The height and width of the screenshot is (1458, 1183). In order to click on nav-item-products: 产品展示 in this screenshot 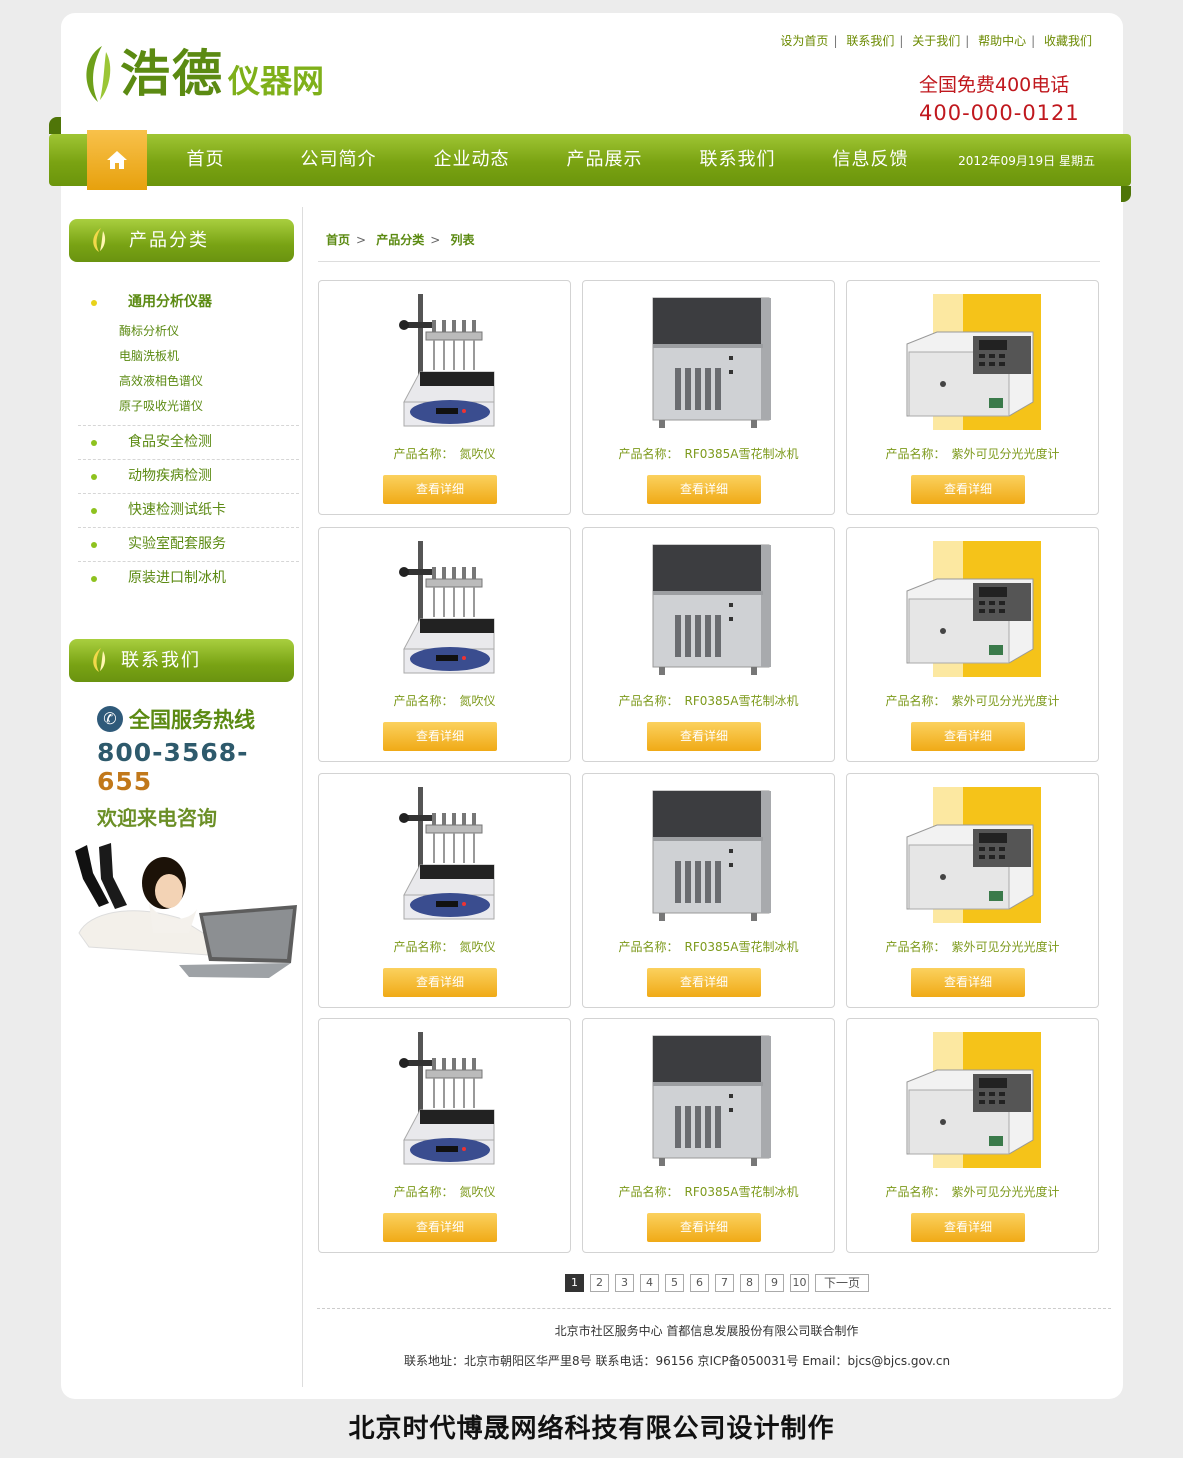, I will do `click(604, 160)`.